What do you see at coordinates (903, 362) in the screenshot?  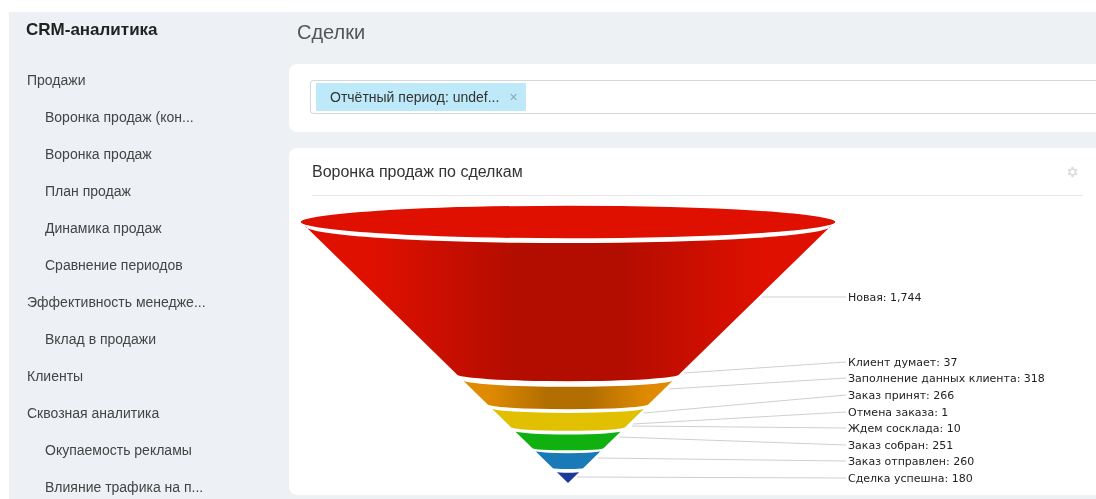 I see `funnel-label: Клиент думает: 37` at bounding box center [903, 362].